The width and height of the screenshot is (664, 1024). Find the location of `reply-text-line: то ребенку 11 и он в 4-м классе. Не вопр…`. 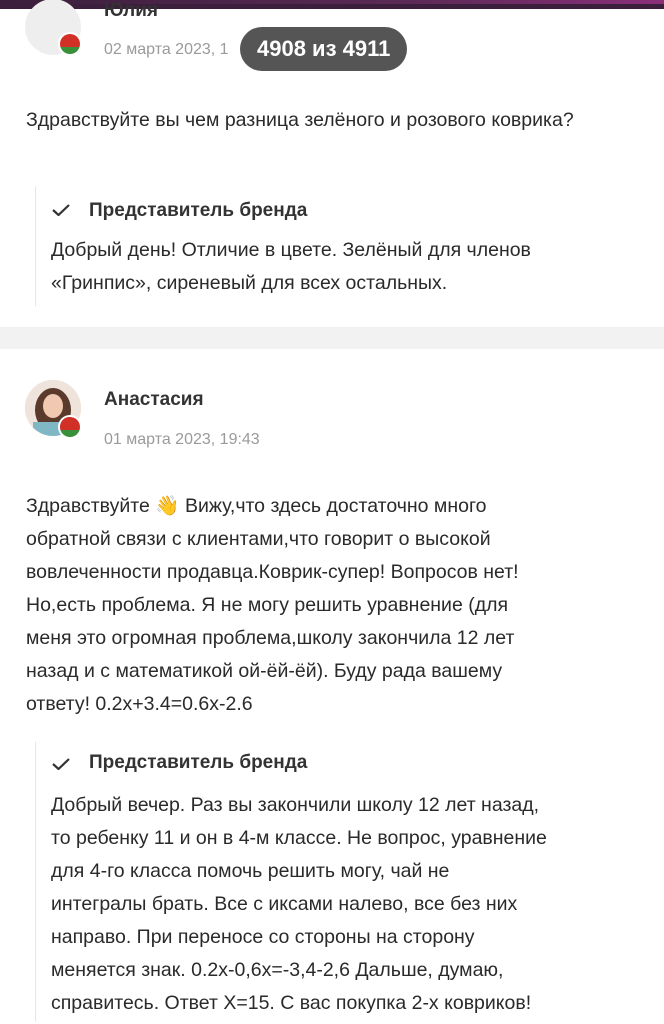

reply-text-line: то ребенку 11 и он в 4-м классе. Не вопр… is located at coordinates (299, 838).